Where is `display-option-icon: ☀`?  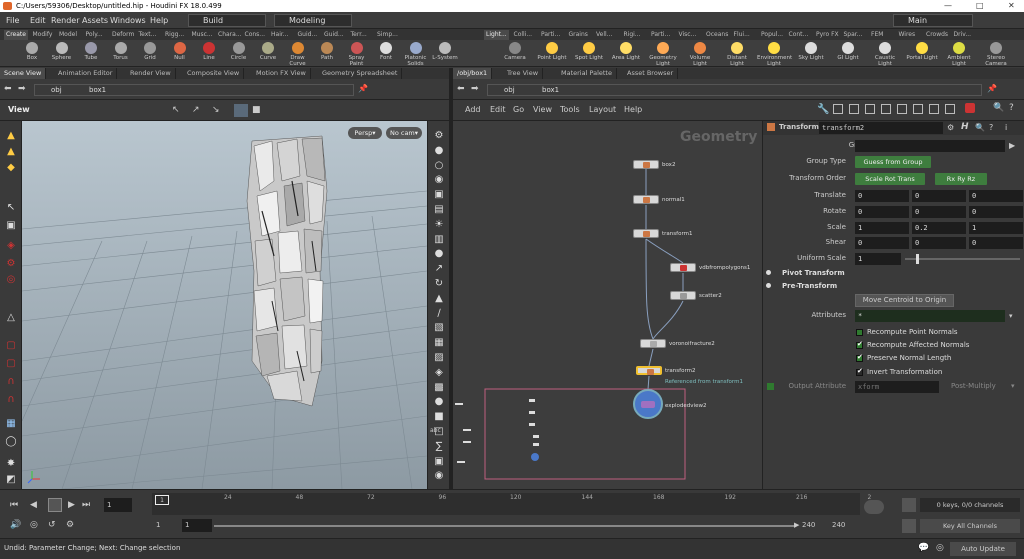
display-option-icon: ☀ is located at coordinates (439, 225).